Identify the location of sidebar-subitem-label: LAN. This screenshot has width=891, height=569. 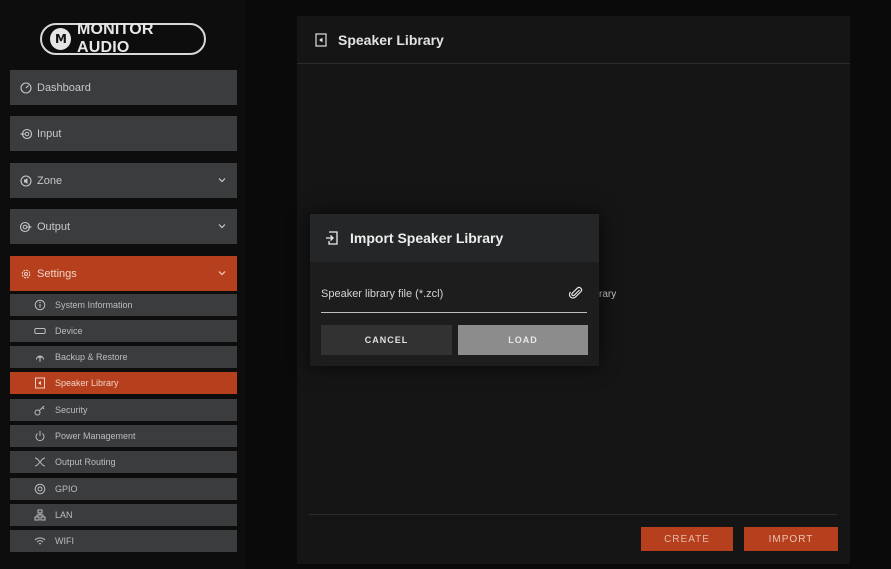
(64, 515).